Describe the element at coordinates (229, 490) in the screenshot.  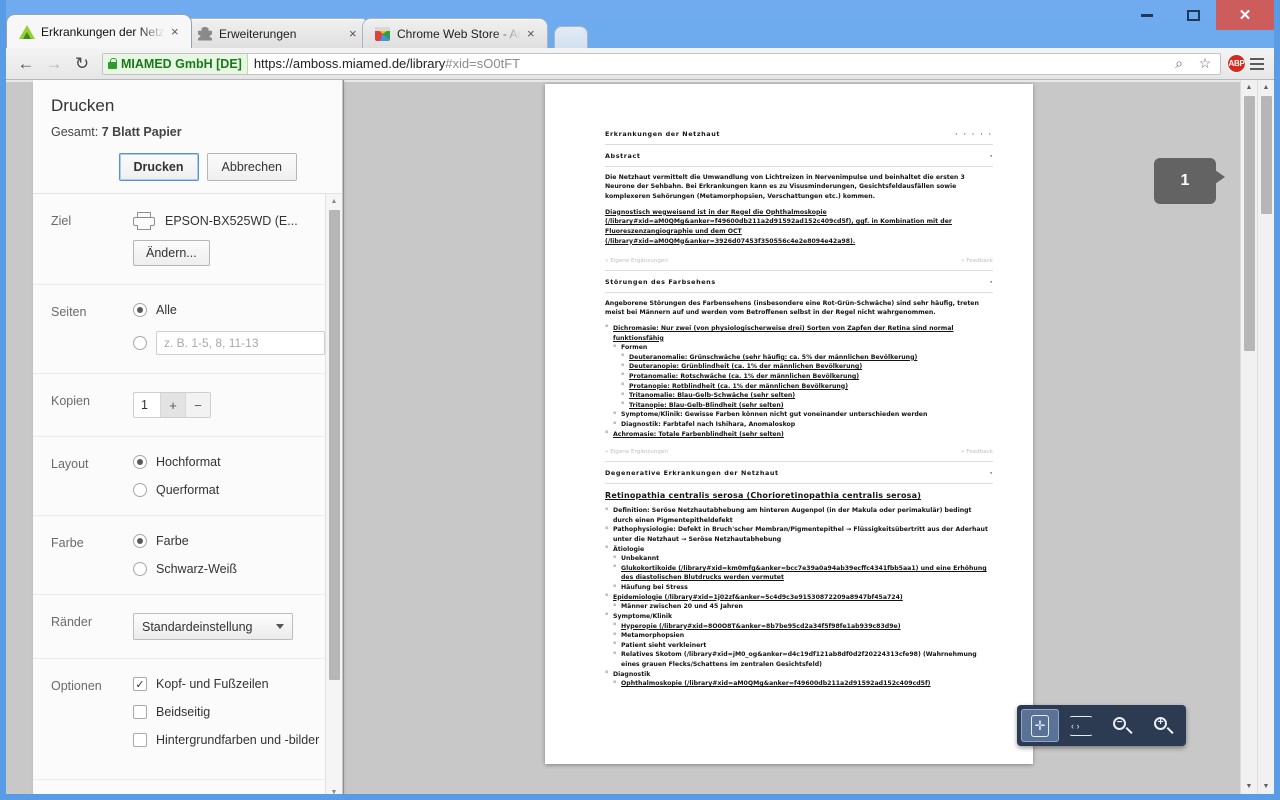
I see `layout-landscape-option: Querformat` at that location.